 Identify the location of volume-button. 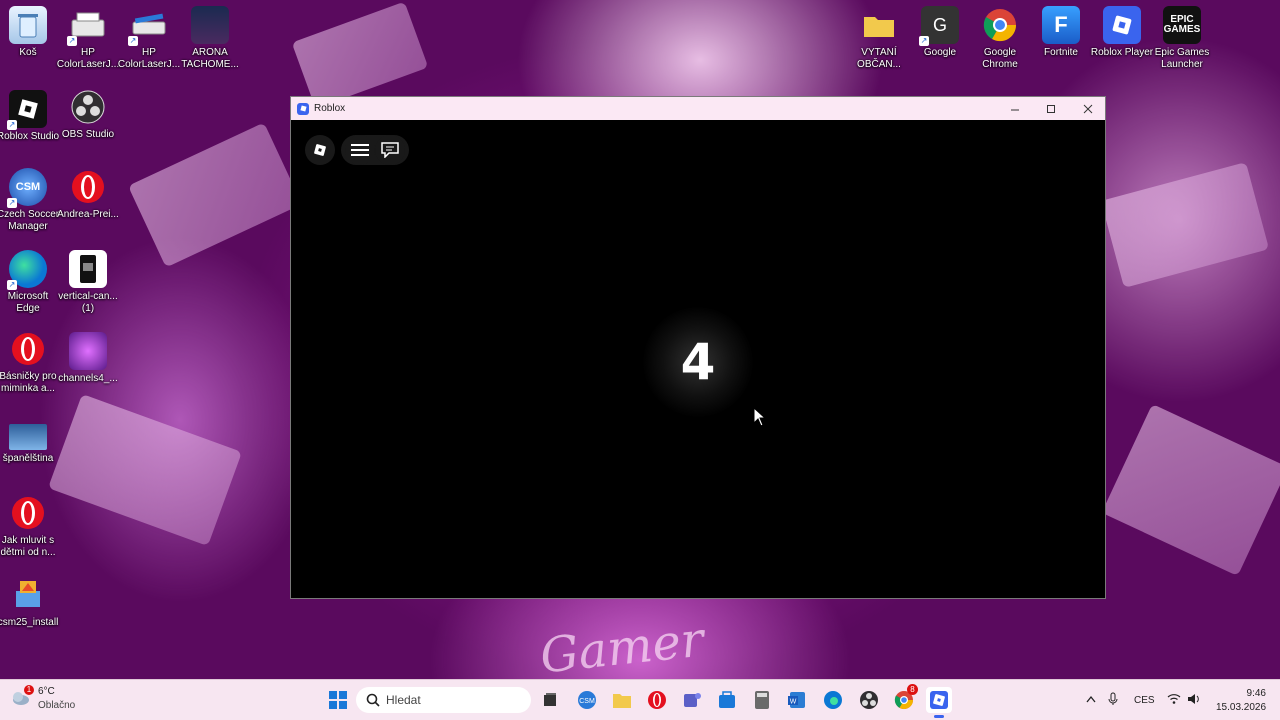
(1194, 700).